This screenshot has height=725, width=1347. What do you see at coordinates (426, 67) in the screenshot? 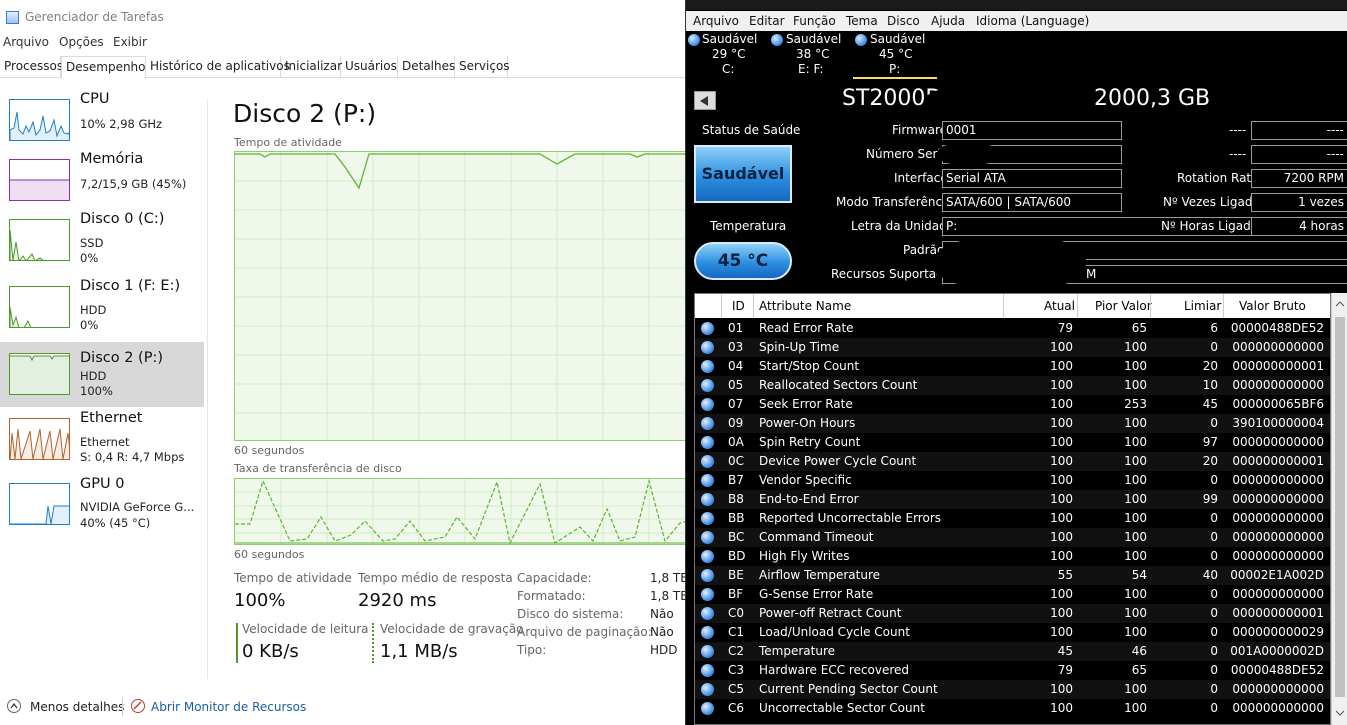
I see `tab-detalhes: Detalhes` at bounding box center [426, 67].